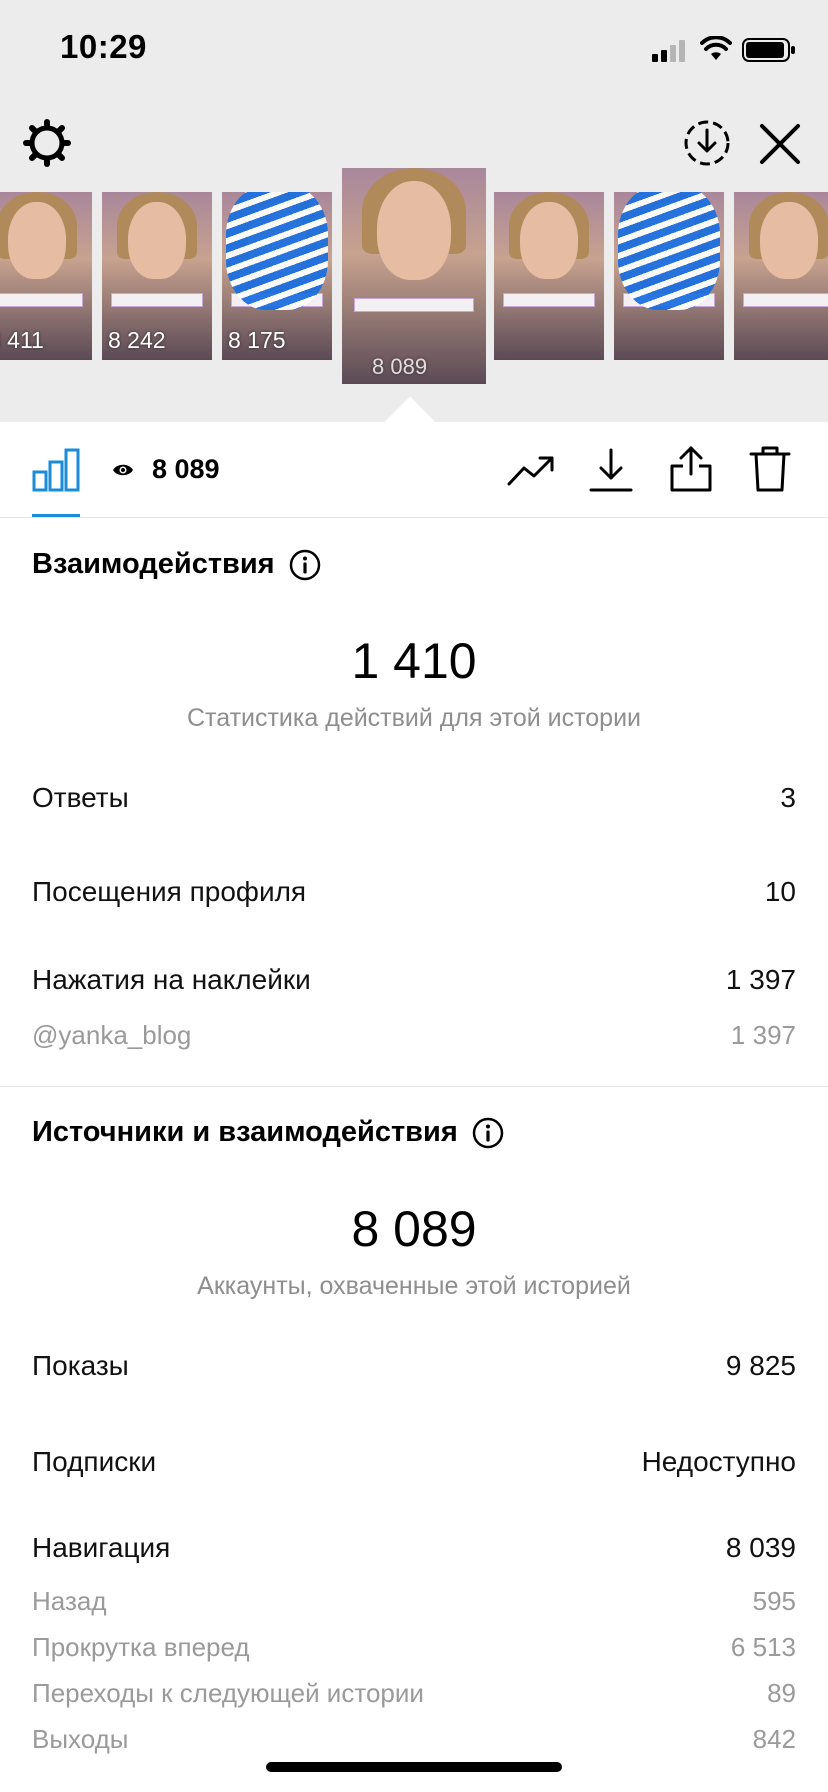  What do you see at coordinates (169, 891) in the screenshot?
I see `stat-label: Посещения профиля` at bounding box center [169, 891].